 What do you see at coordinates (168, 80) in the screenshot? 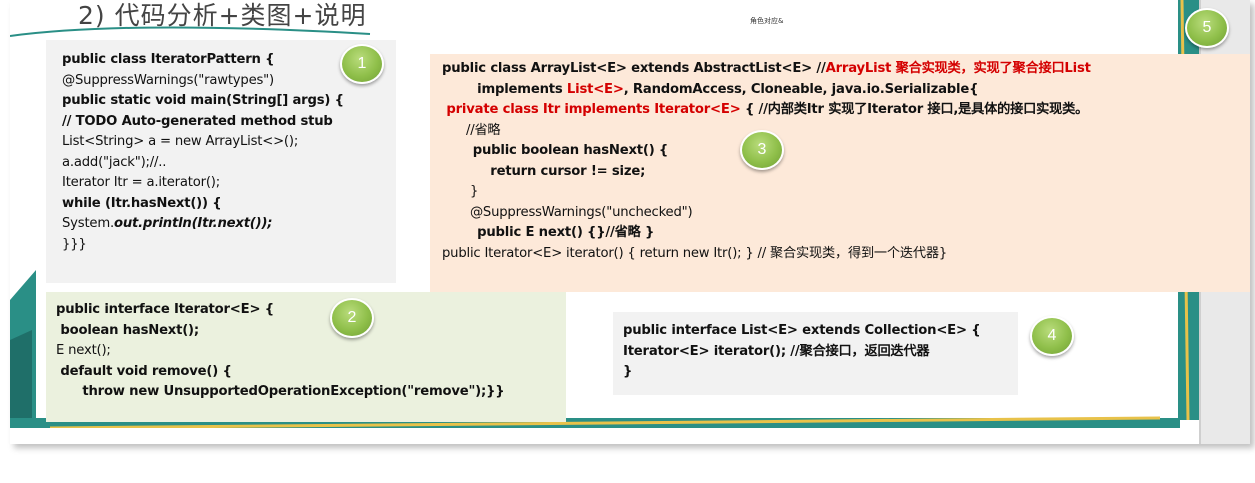
I see `code-line: @SuppressWarnings("rawtypes")` at bounding box center [168, 80].